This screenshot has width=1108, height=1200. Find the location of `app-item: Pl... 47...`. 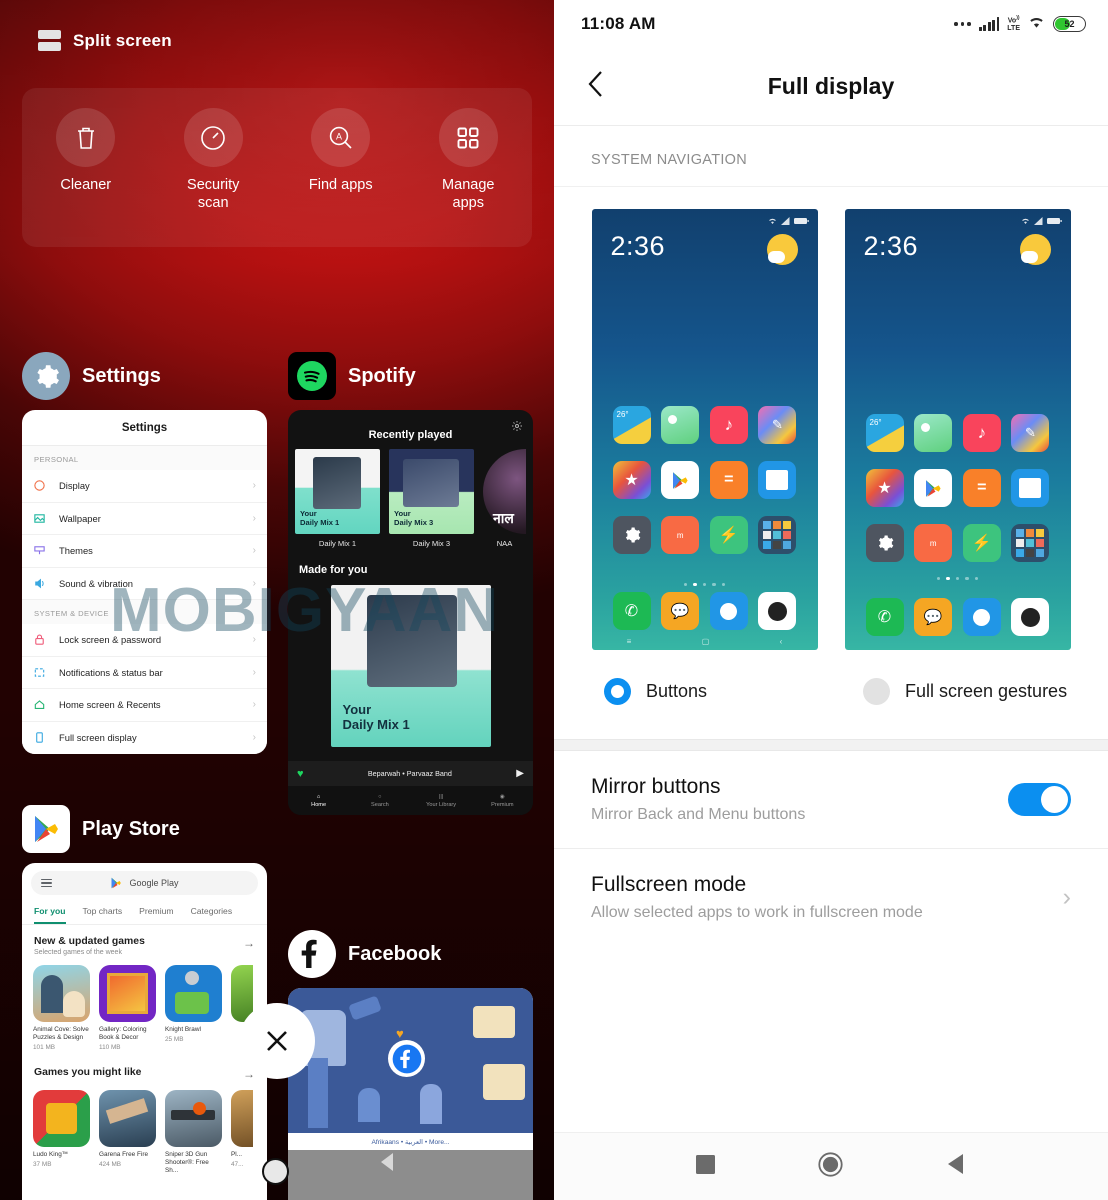

app-item: Pl... 47... is located at coordinates (242, 1132).